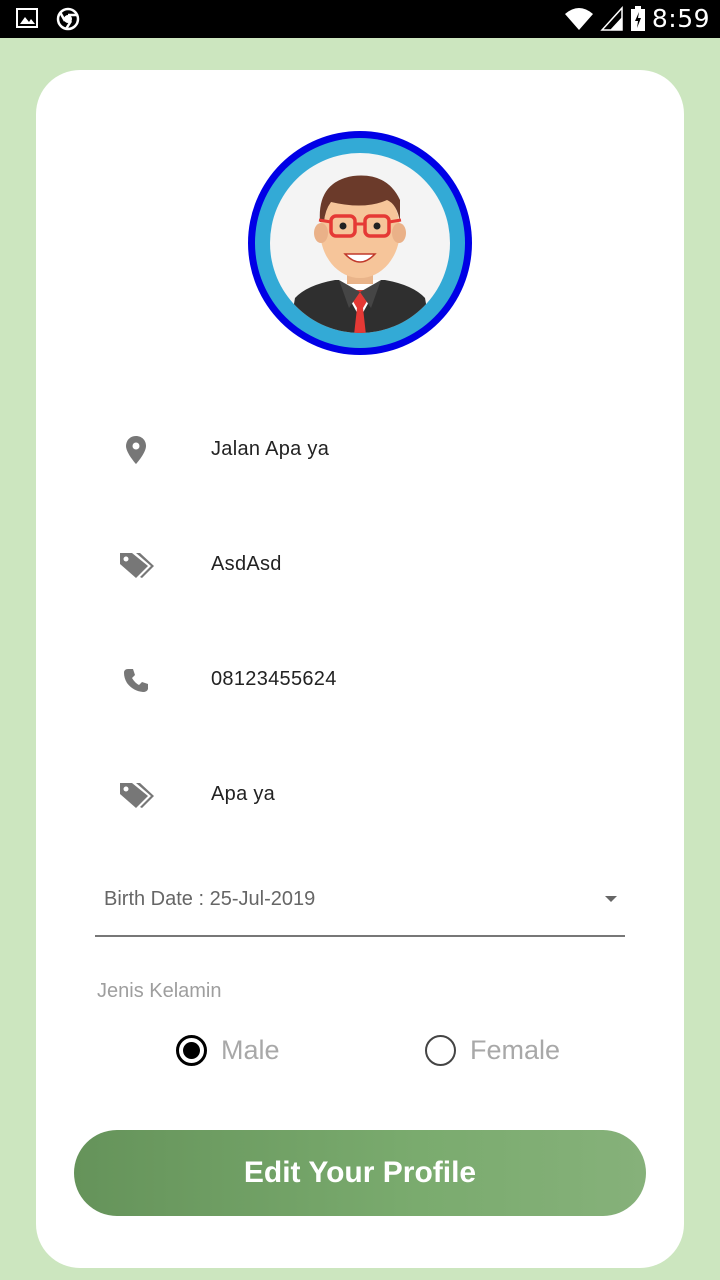 This screenshot has height=1280, width=720. I want to click on status-bar: 8:59, so click(360, 19).